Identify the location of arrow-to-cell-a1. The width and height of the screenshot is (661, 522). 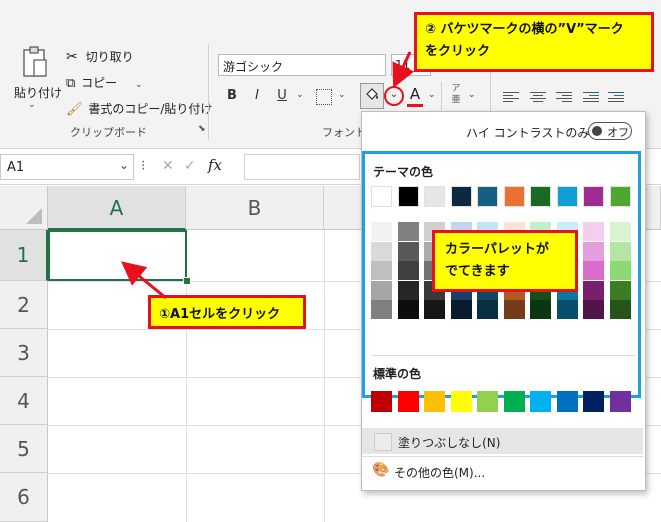
(144, 280).